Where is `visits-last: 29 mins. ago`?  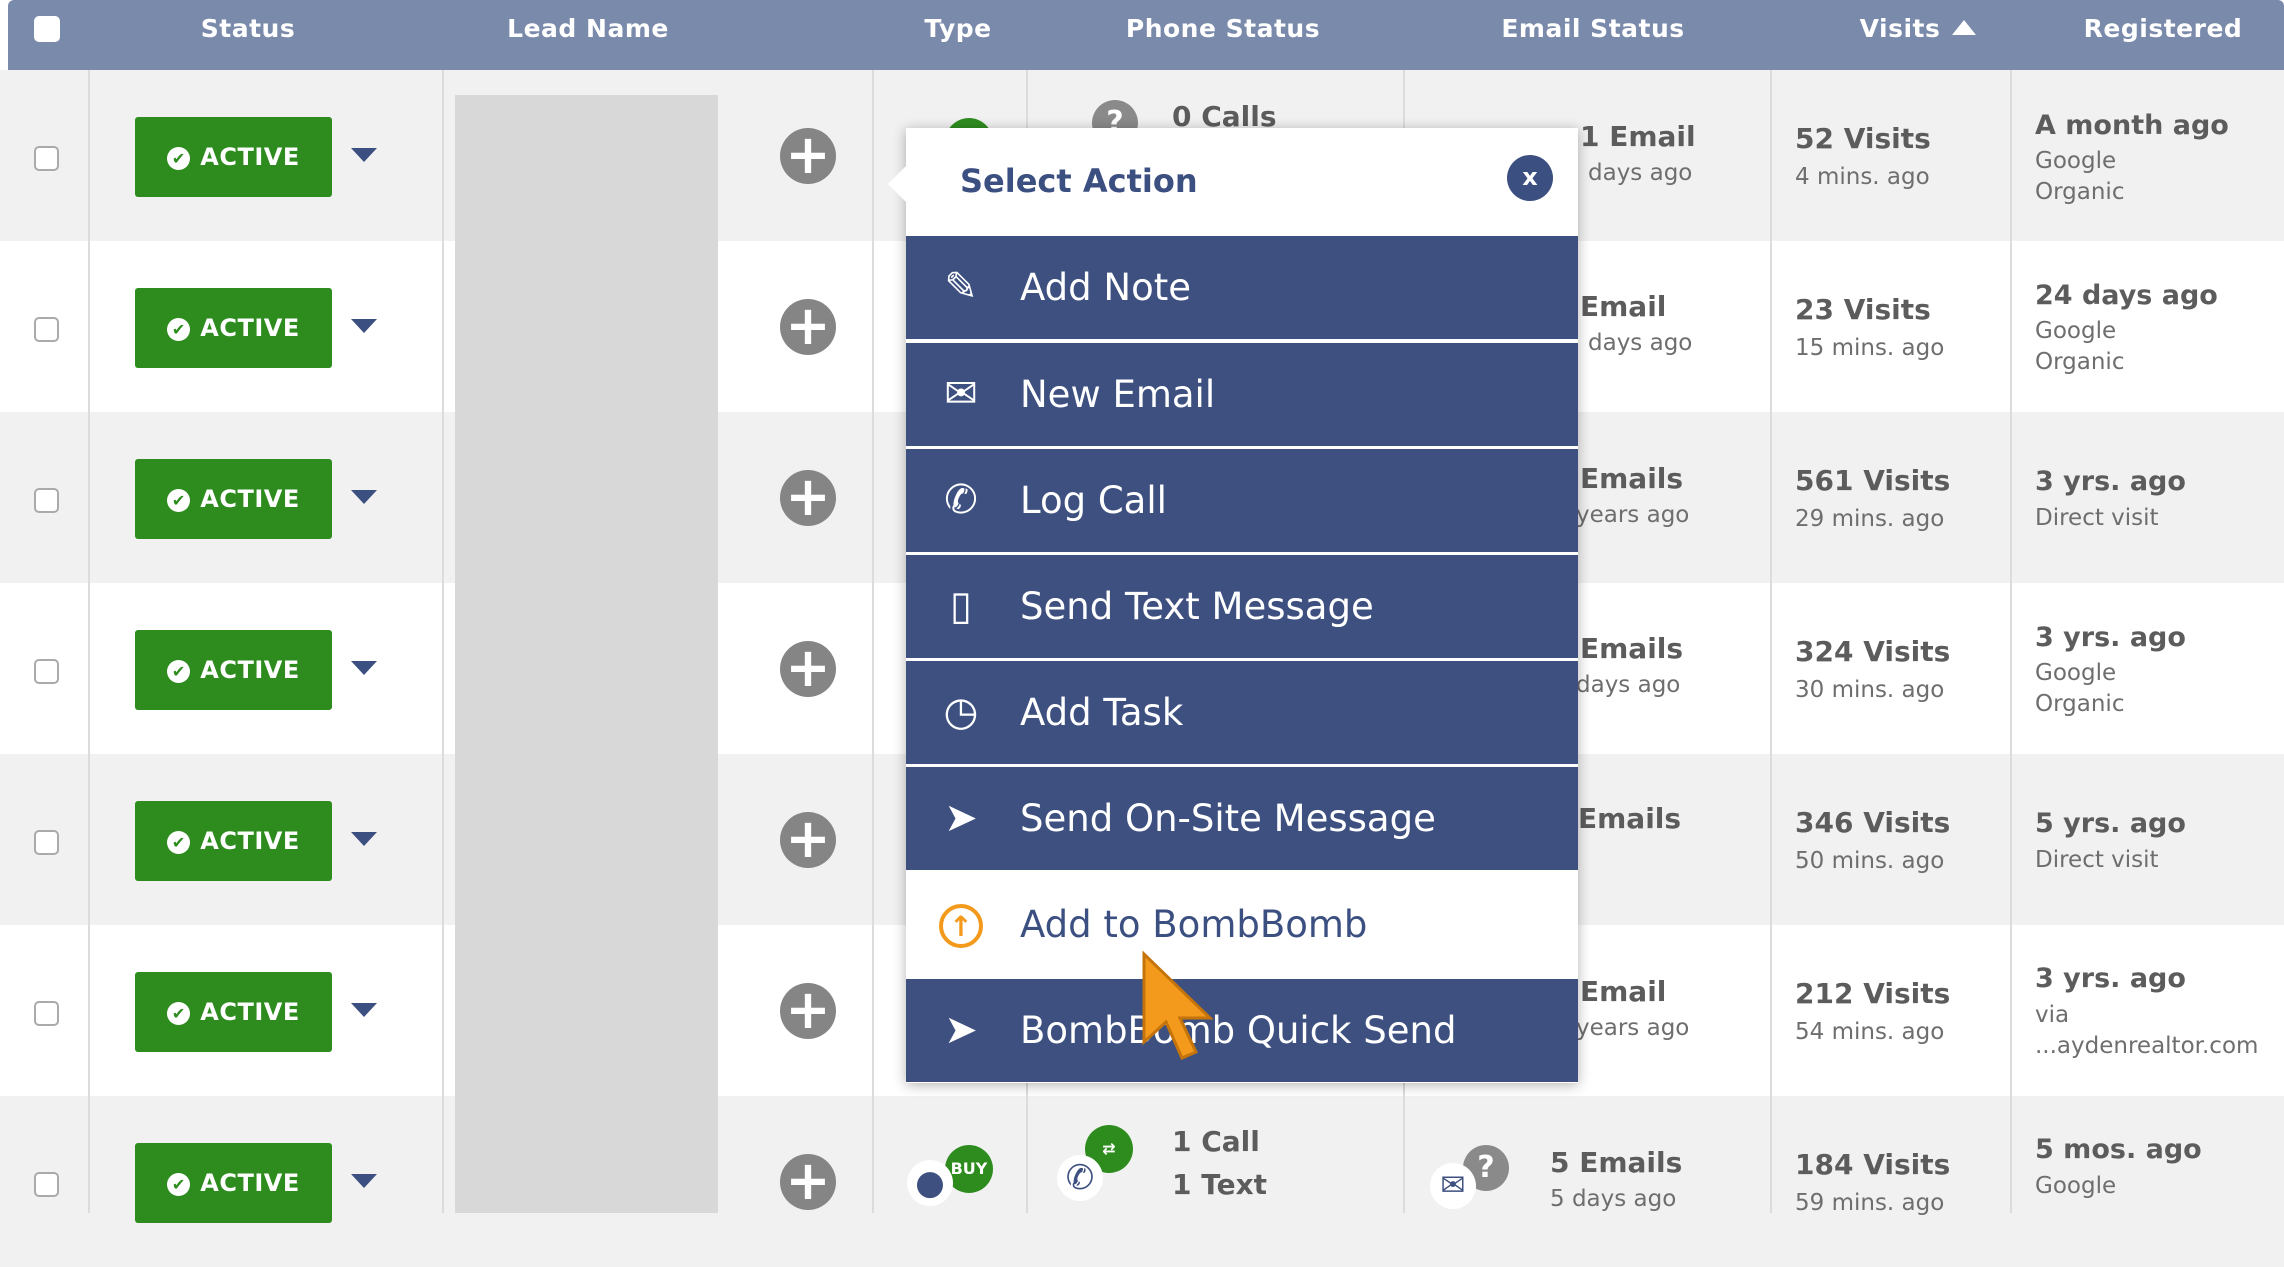
visits-last: 29 mins. ago is located at coordinates (1870, 519).